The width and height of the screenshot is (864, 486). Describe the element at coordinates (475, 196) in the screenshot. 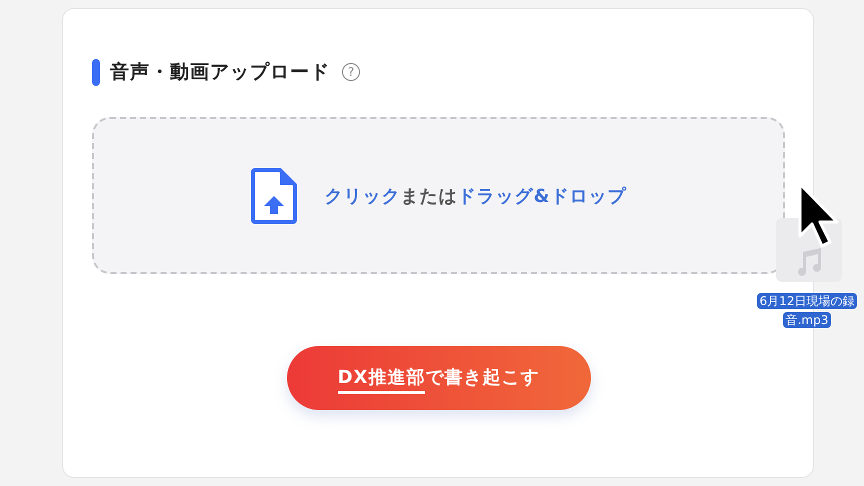

I see `drop-instruction: クリック または ドラッグ&ドロップ` at that location.